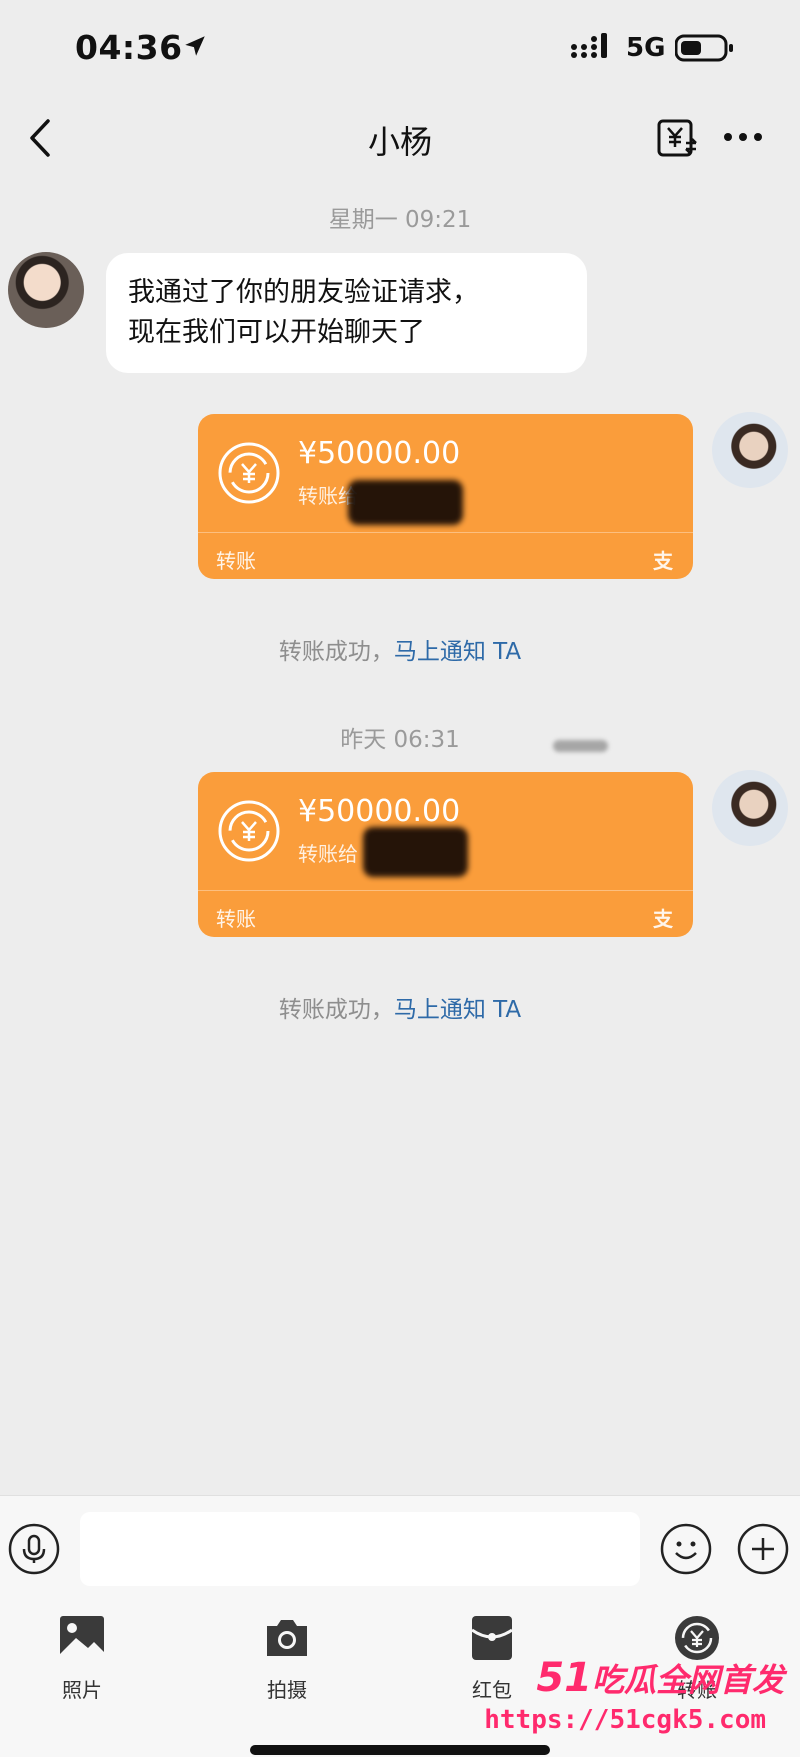  Describe the element at coordinates (400, 220) in the screenshot. I see `timestamp: 星期一 09:21` at that location.